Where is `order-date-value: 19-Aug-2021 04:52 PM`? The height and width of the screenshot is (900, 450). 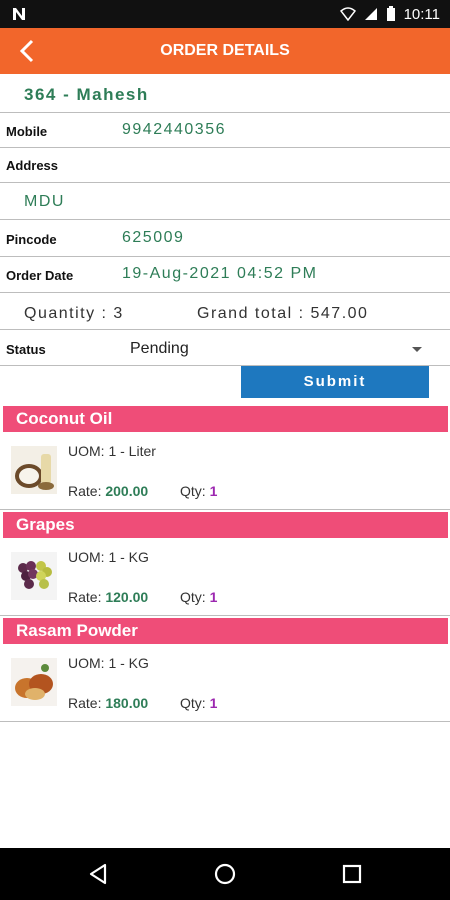
order-date-value: 19-Aug-2021 04:52 PM is located at coordinates (220, 273).